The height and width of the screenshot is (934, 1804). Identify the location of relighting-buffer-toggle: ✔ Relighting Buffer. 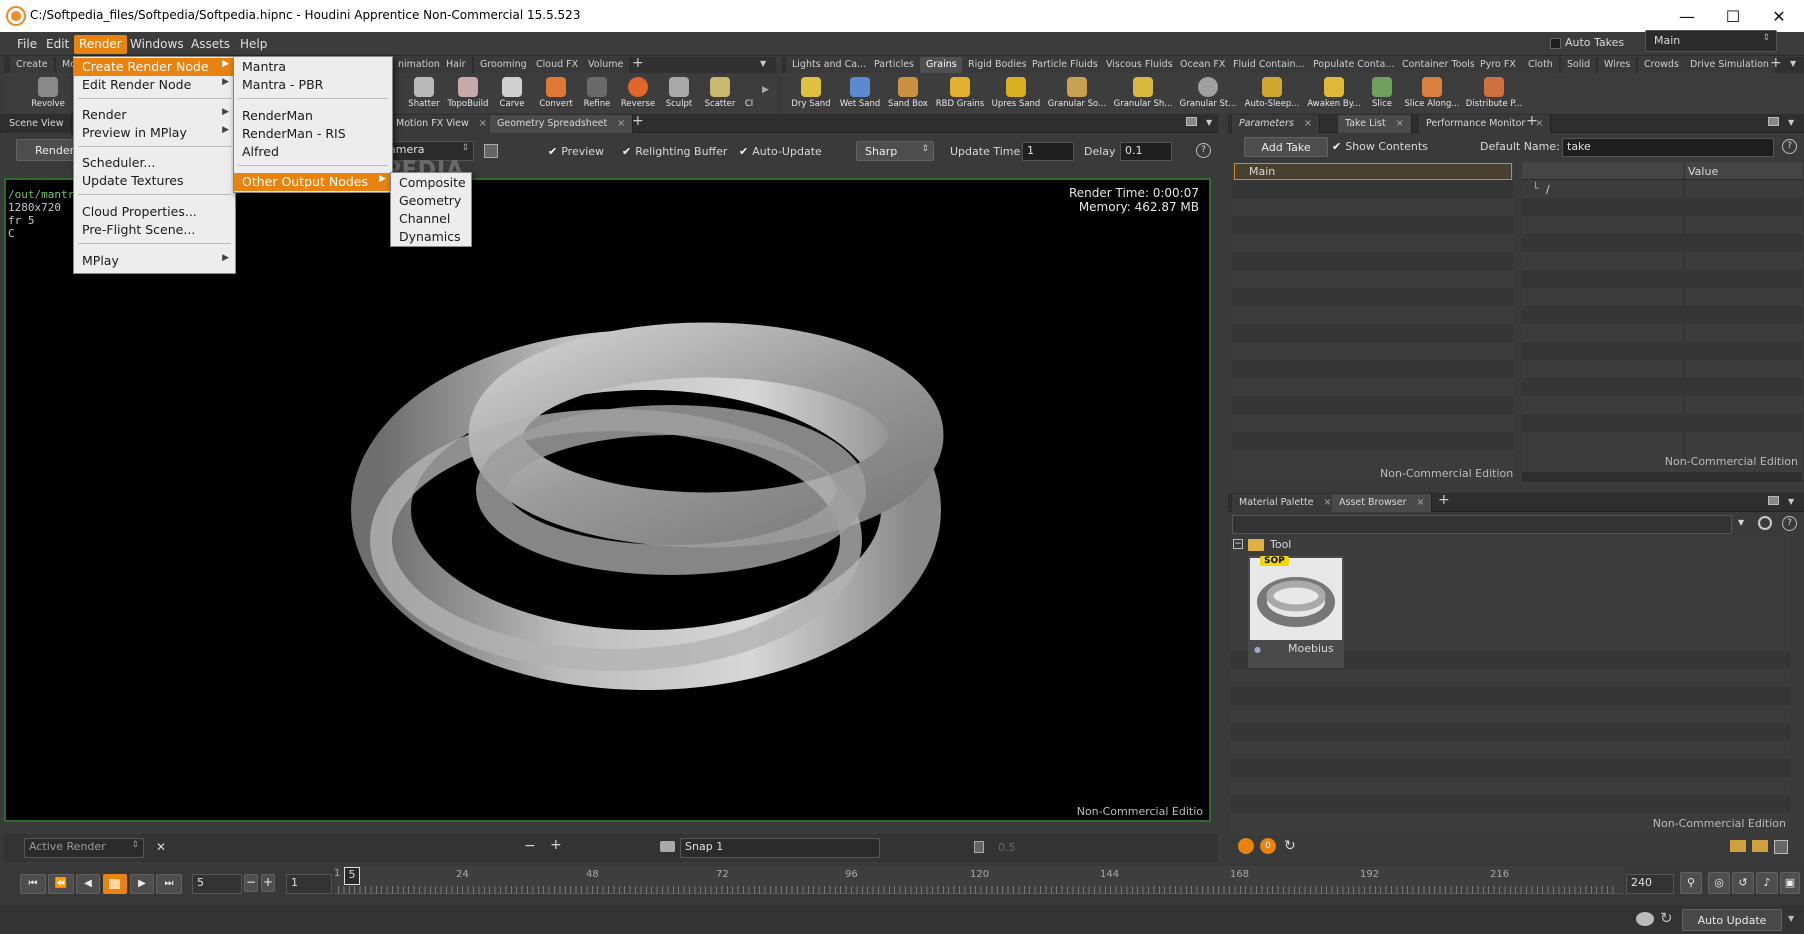
(674, 151).